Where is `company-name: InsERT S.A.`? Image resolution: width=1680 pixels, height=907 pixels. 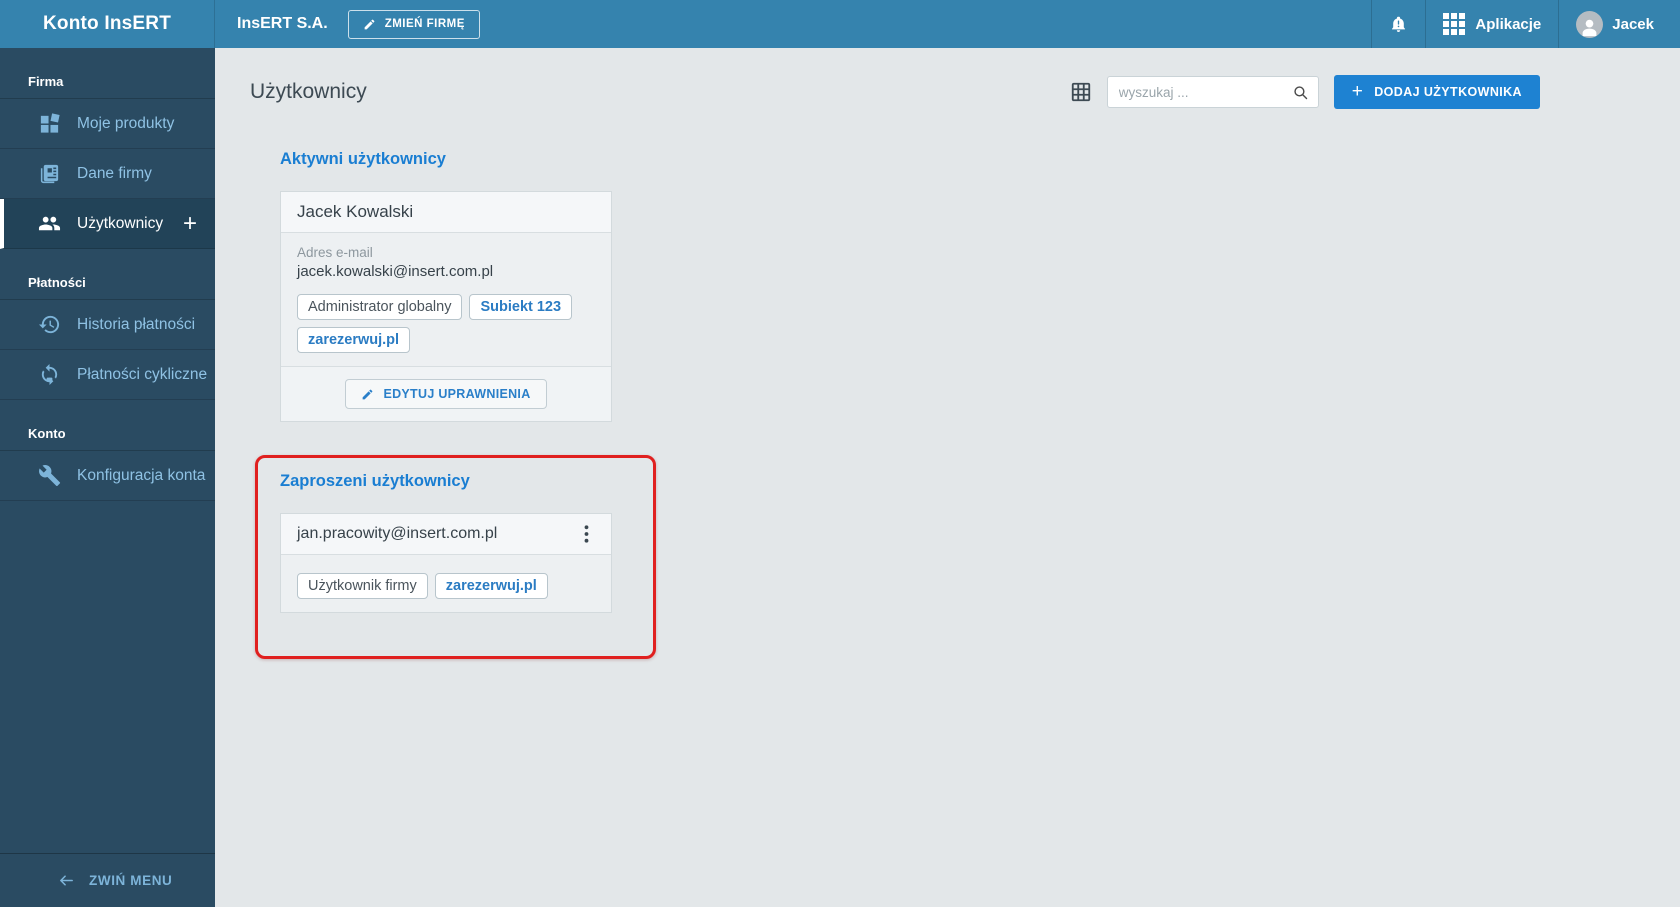
company-name: InsERT S.A. is located at coordinates (282, 23).